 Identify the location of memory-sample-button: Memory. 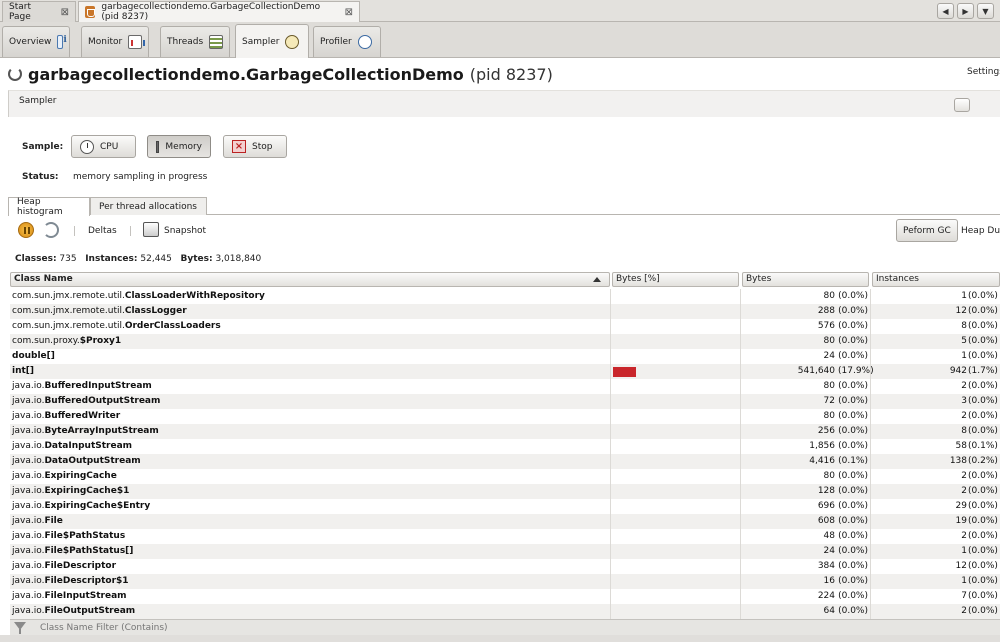
(179, 146).